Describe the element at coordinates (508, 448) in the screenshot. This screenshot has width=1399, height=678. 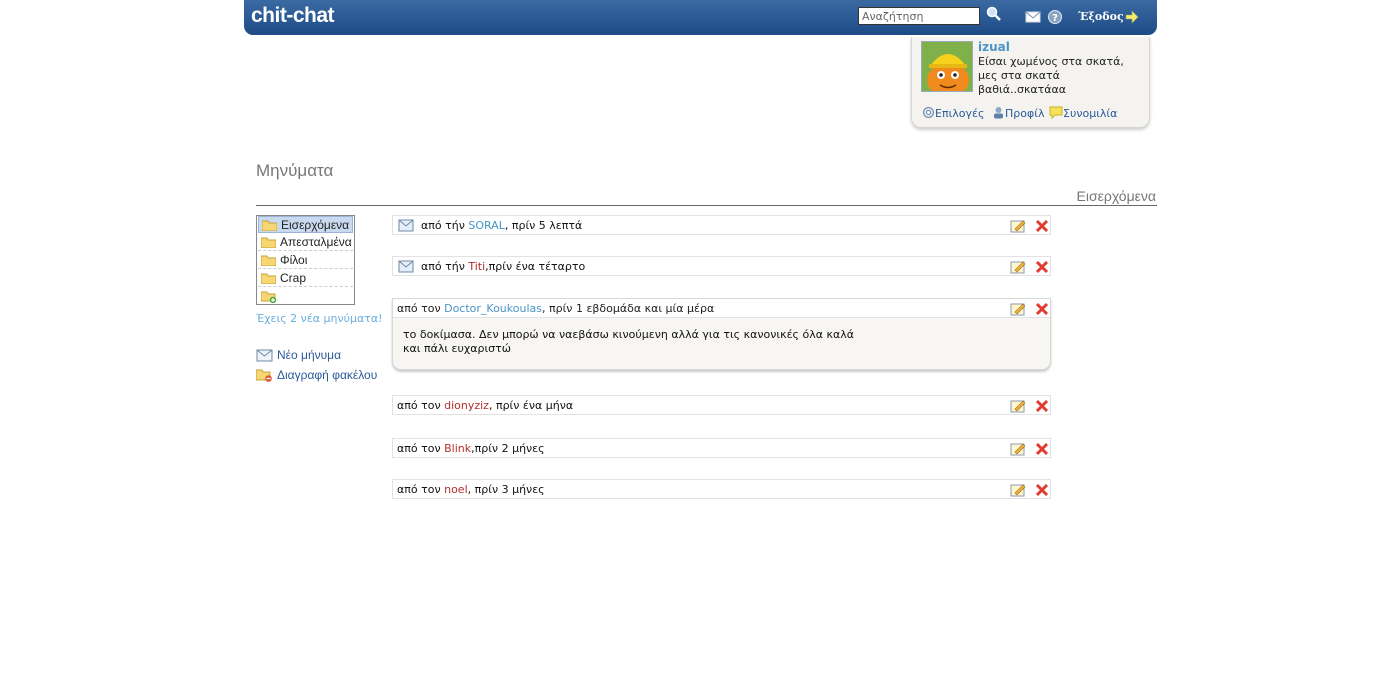
I see `message-time: ,πρίν 2 μήνες` at that location.